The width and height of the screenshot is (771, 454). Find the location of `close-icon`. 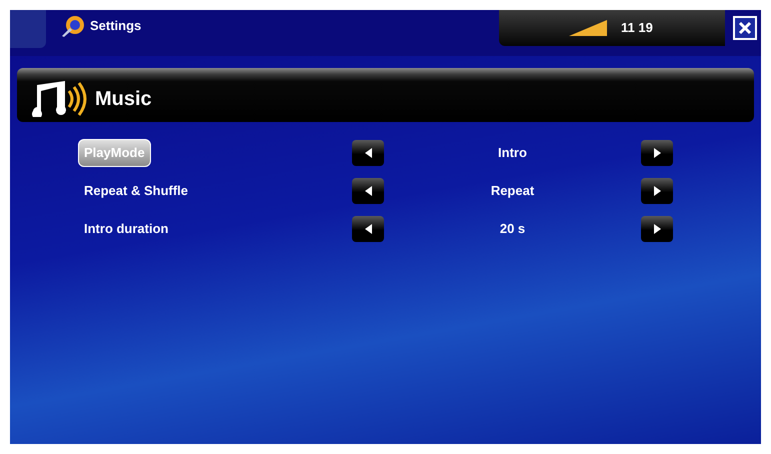

close-icon is located at coordinates (745, 28).